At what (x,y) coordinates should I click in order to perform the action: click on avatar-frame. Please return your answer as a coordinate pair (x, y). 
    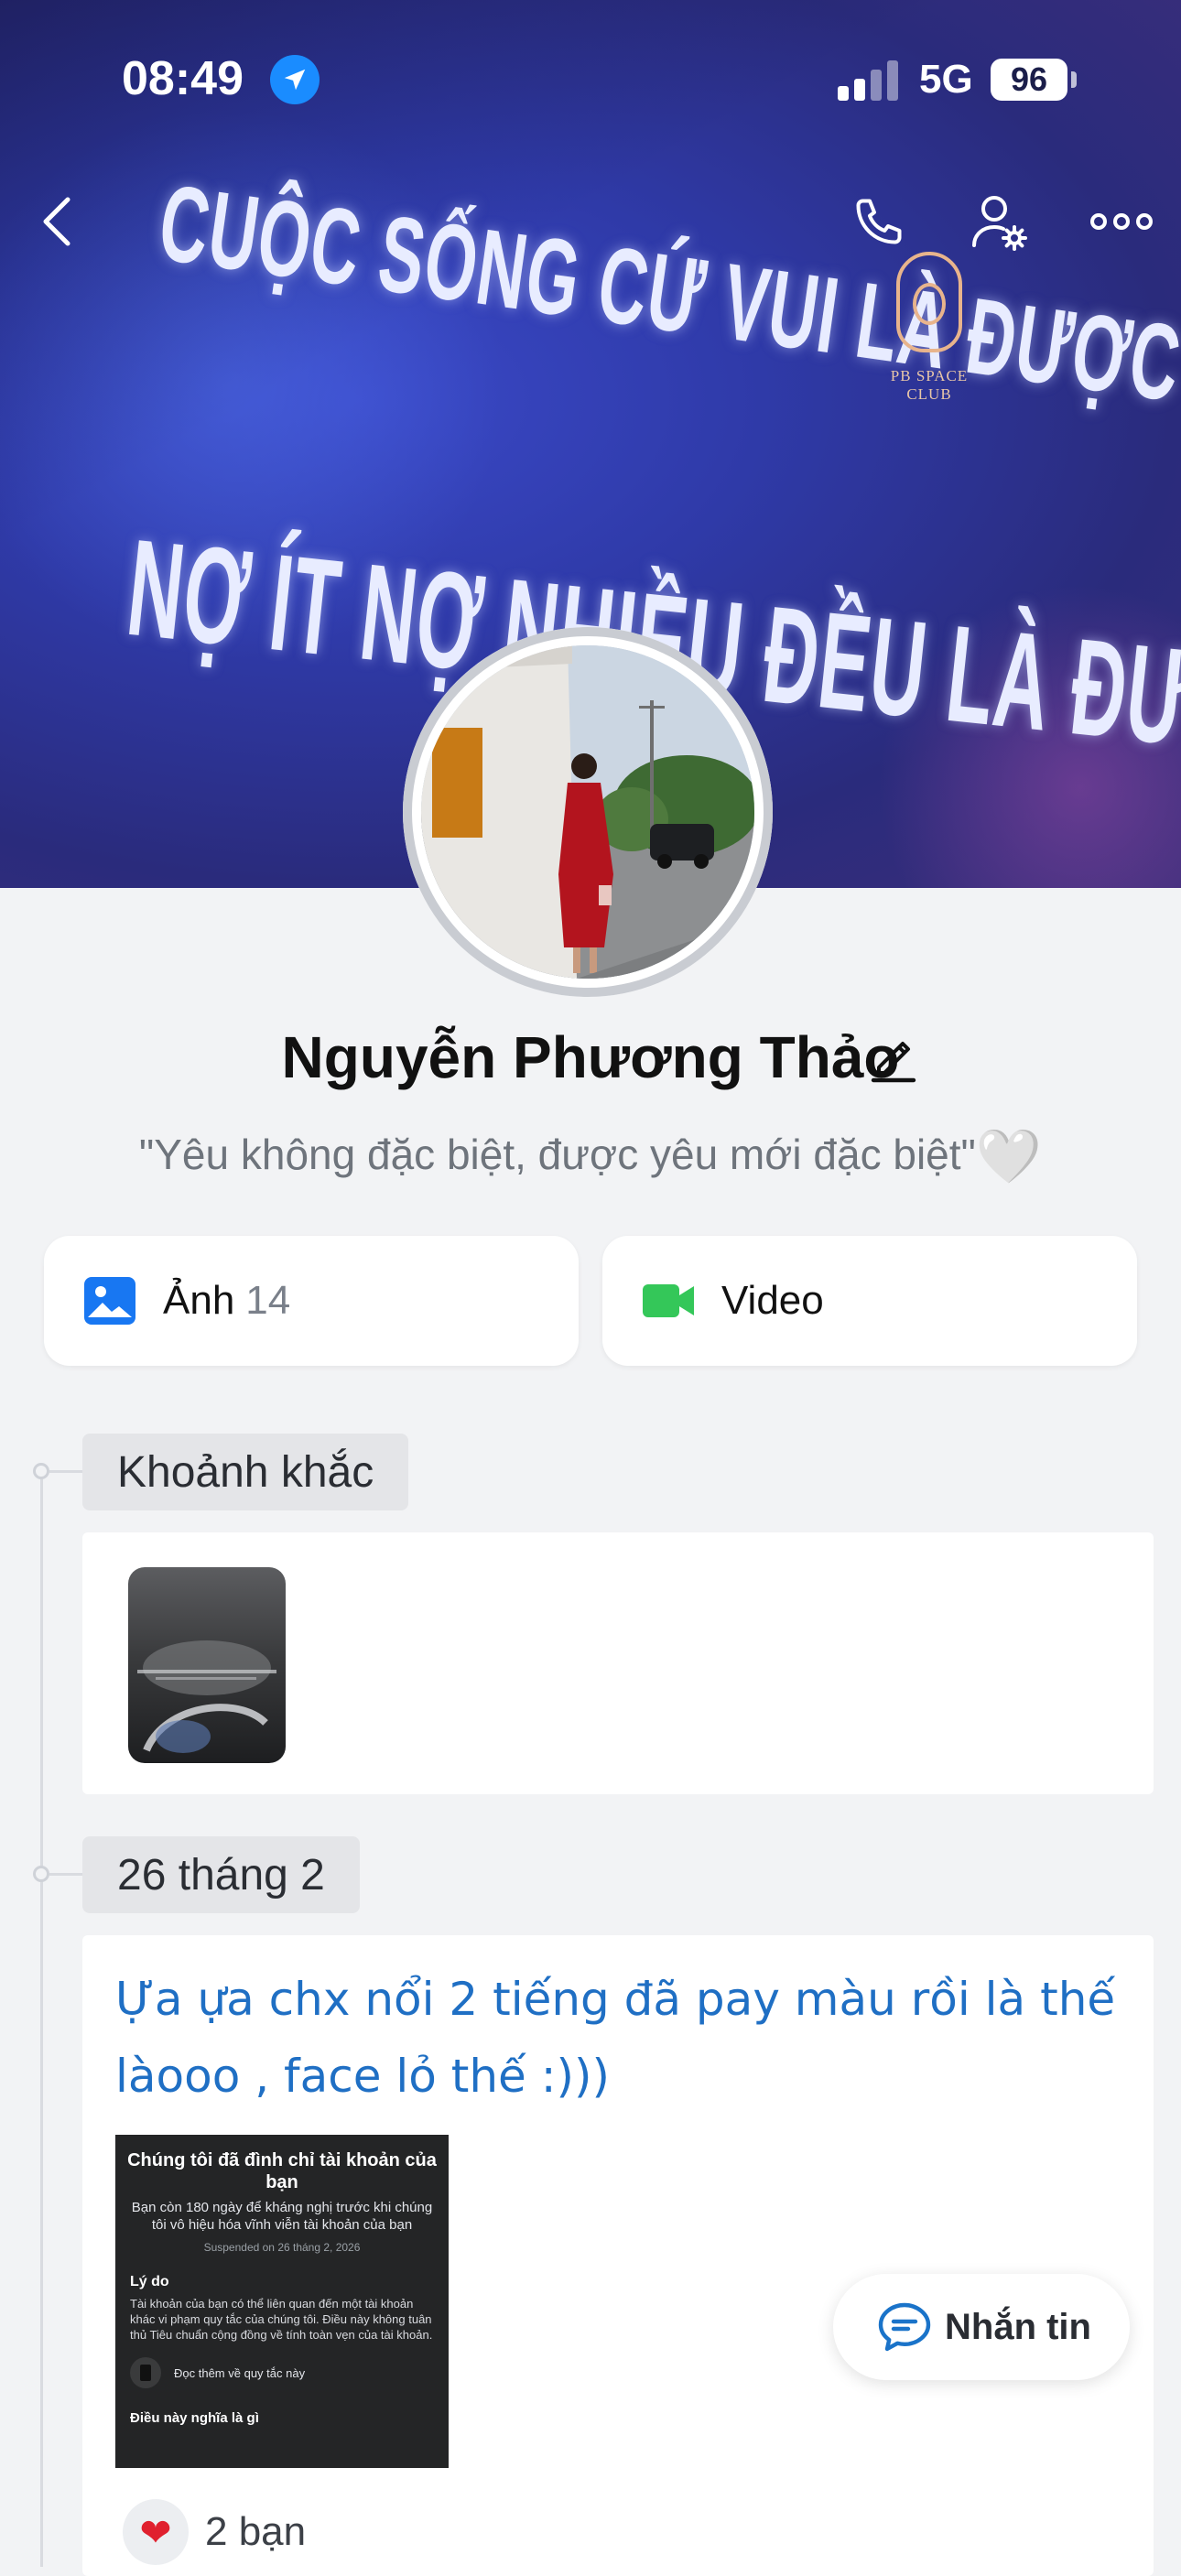
    Looking at the image, I should click on (588, 812).